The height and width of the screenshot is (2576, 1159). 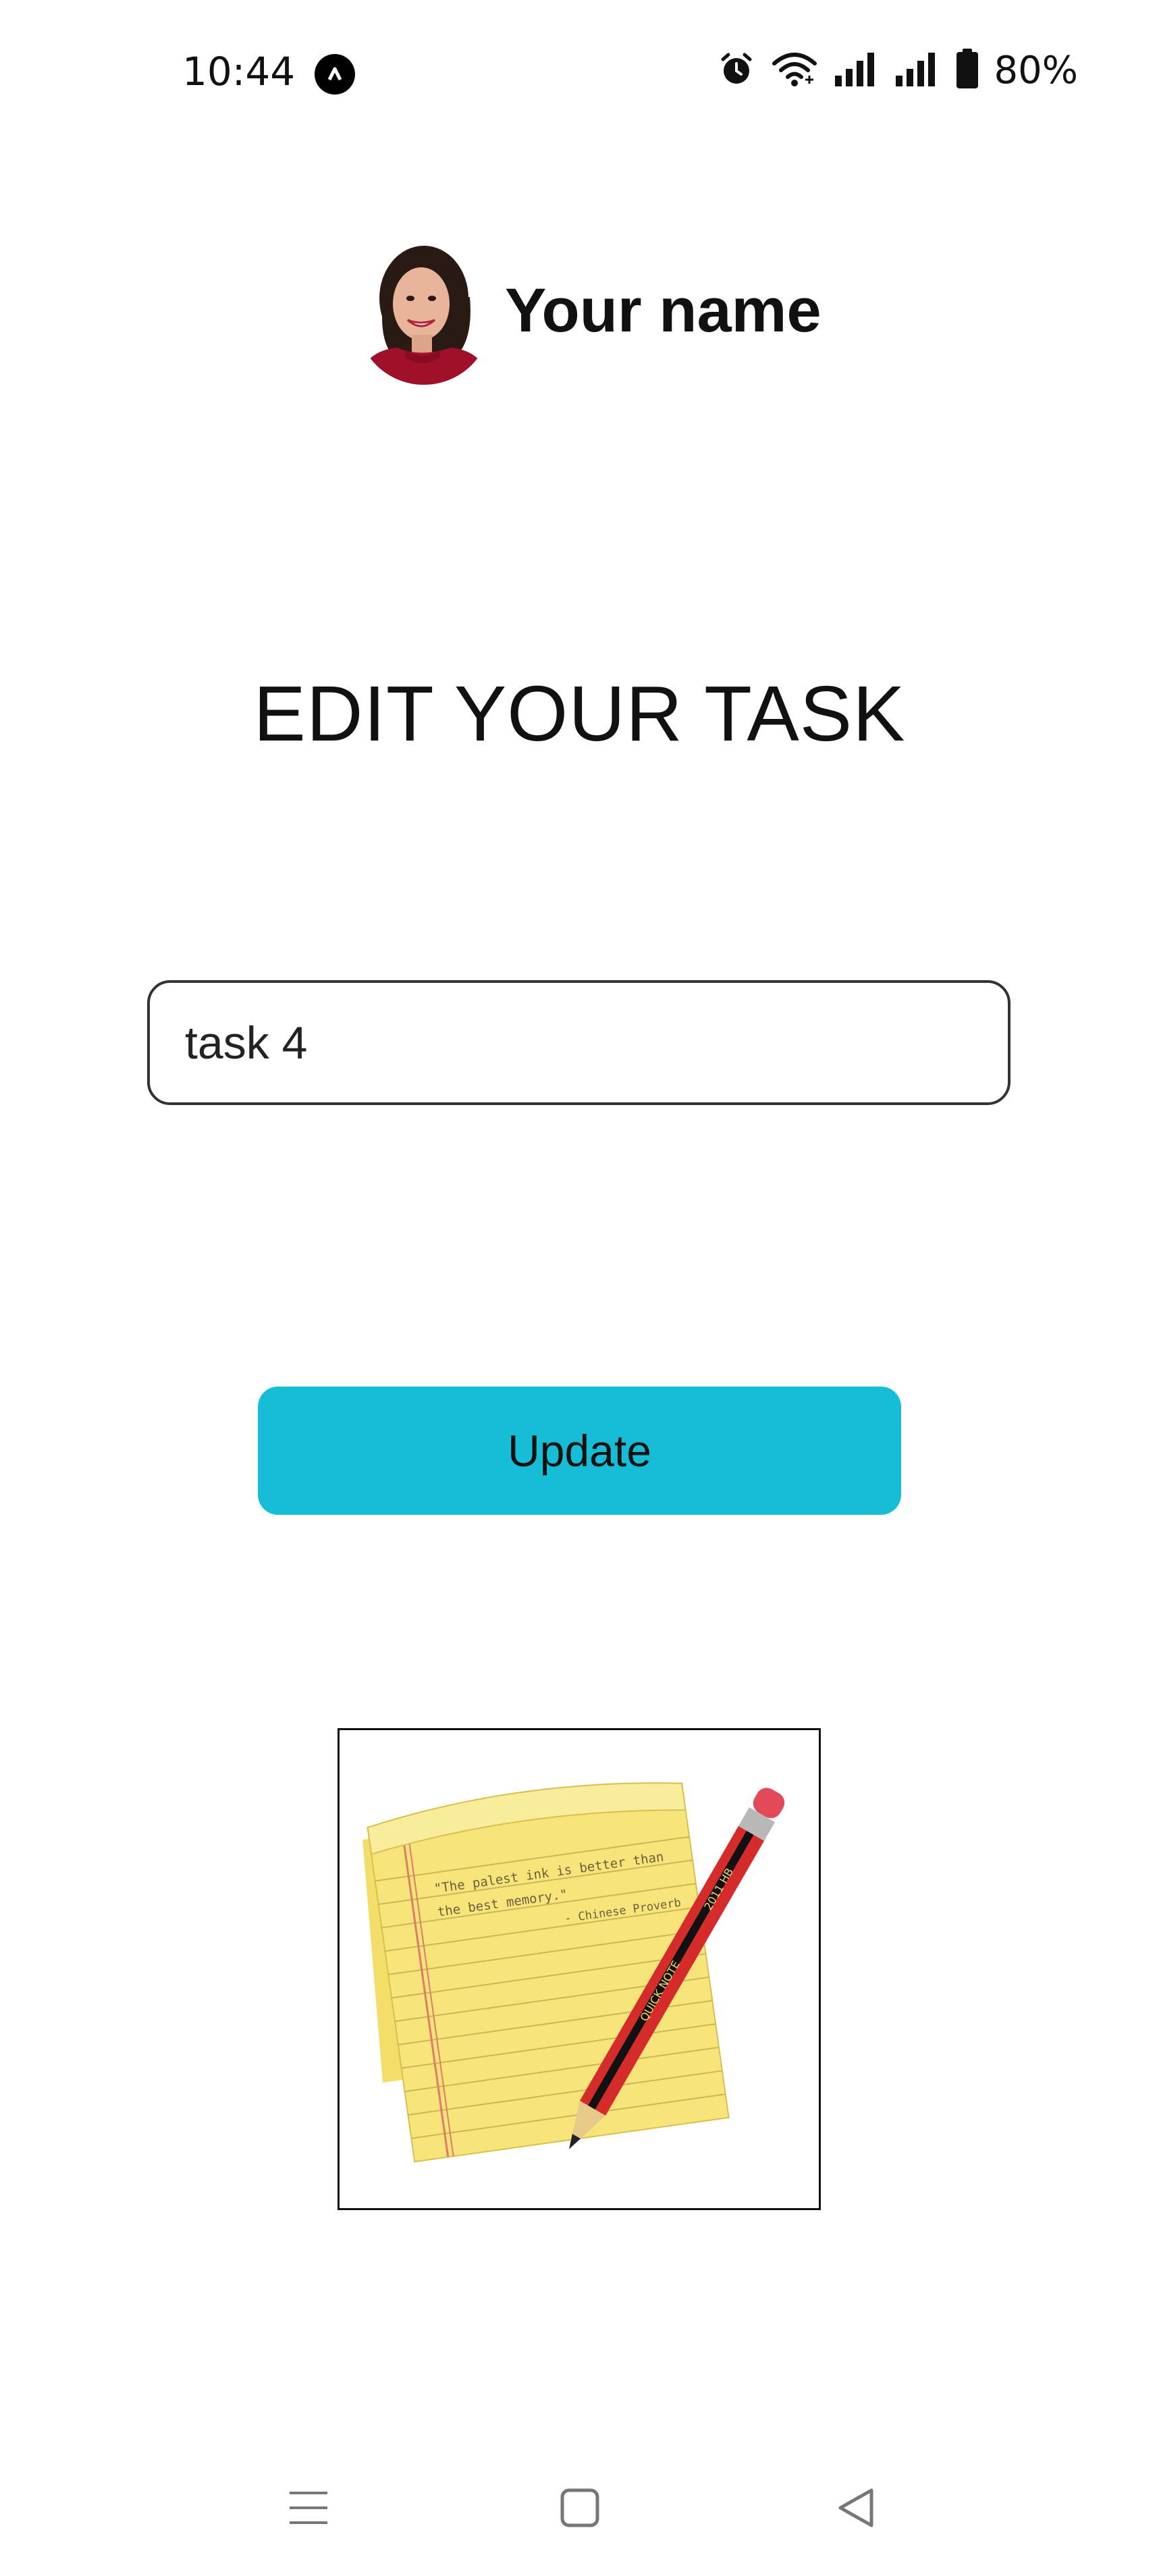 I want to click on battery-icon, so click(x=967, y=70).